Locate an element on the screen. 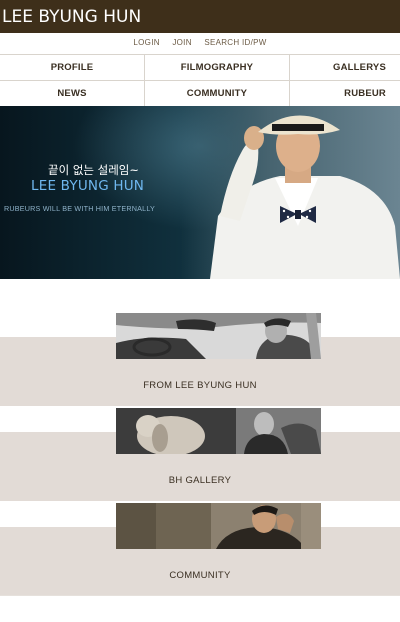 This screenshot has width=400, height=622. search-id-pw-link: SEARCH ID/PW is located at coordinates (235, 41).